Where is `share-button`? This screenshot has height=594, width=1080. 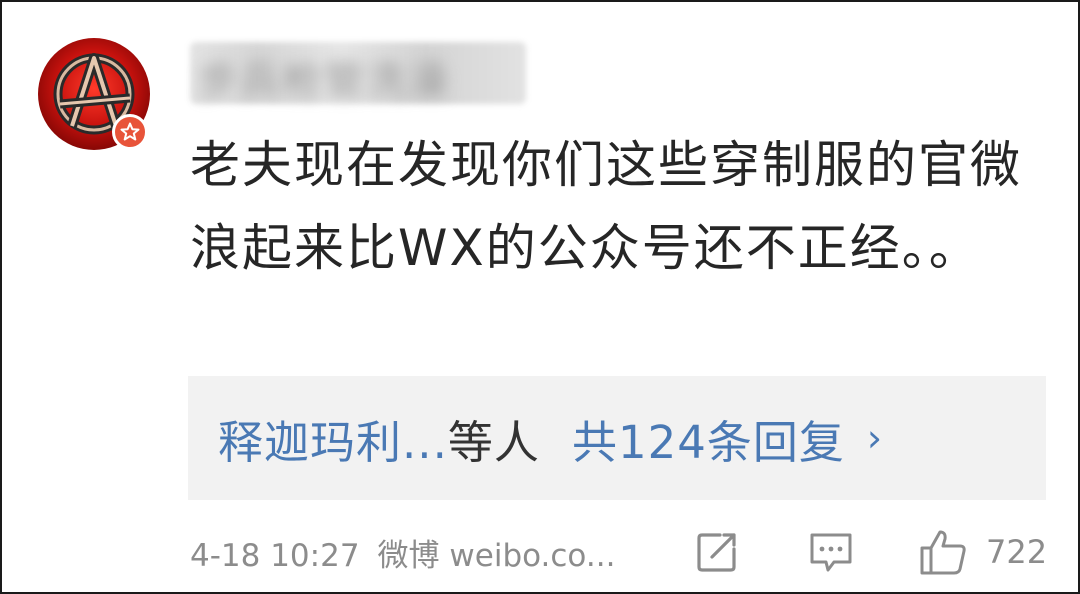 share-button is located at coordinates (717, 552).